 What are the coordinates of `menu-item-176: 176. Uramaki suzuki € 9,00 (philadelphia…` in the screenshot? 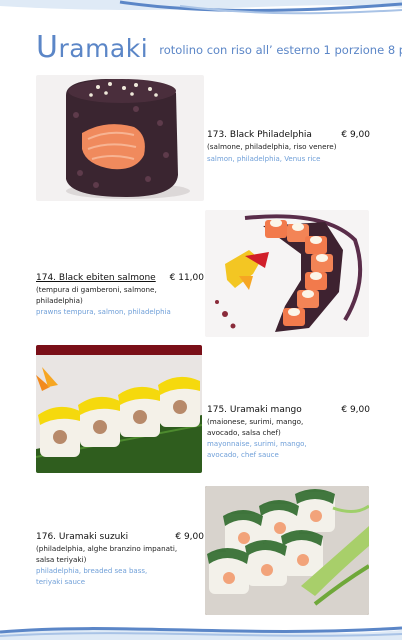 It's located at (120, 559).